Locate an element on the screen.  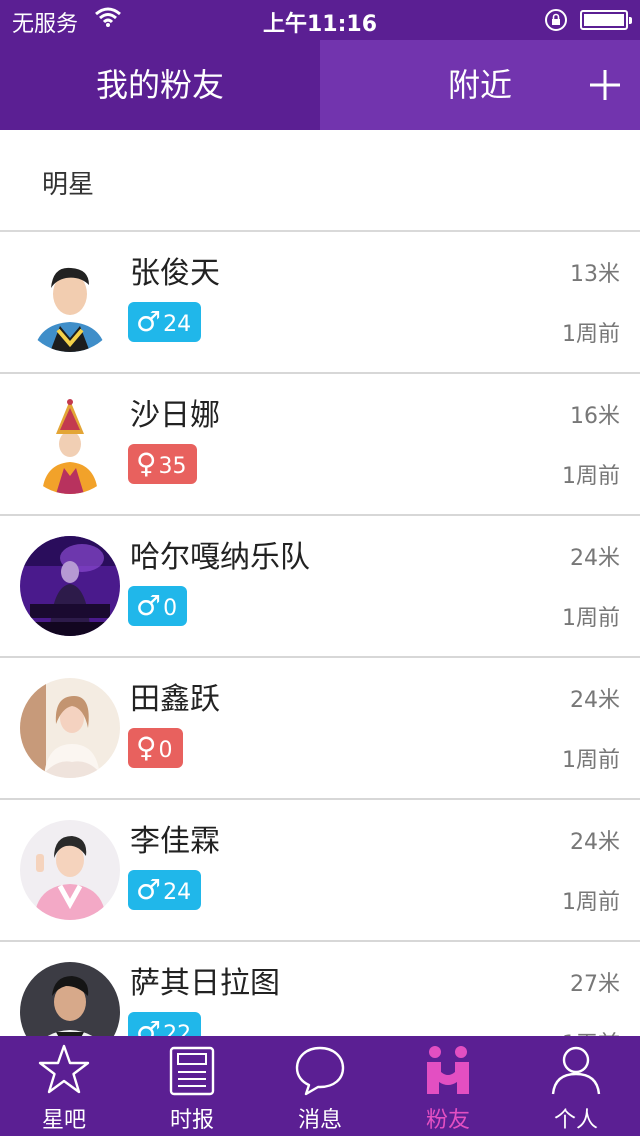
list-item: 田鑫跃 ♀0 24米 1周前 is located at coordinates (320, 729).